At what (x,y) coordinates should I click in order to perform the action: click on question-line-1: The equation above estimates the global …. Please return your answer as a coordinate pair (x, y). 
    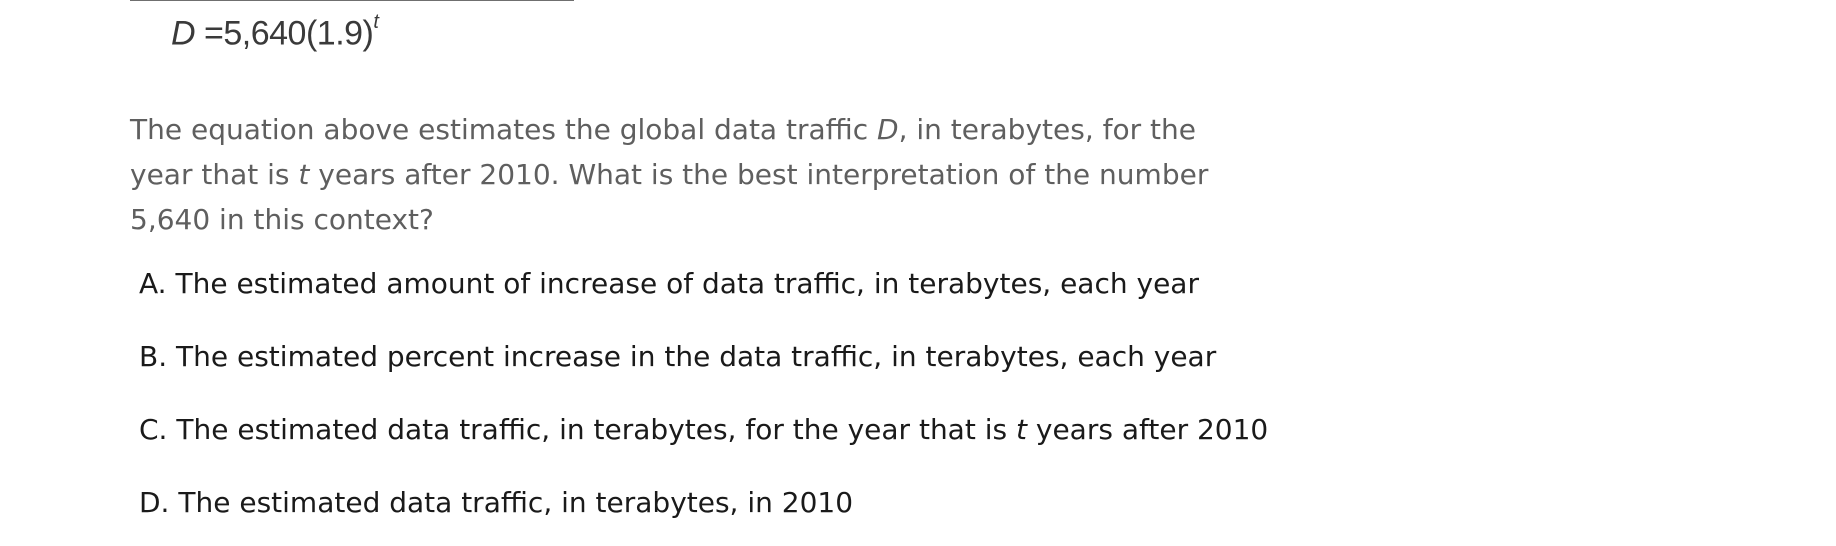
    Looking at the image, I should click on (680, 129).